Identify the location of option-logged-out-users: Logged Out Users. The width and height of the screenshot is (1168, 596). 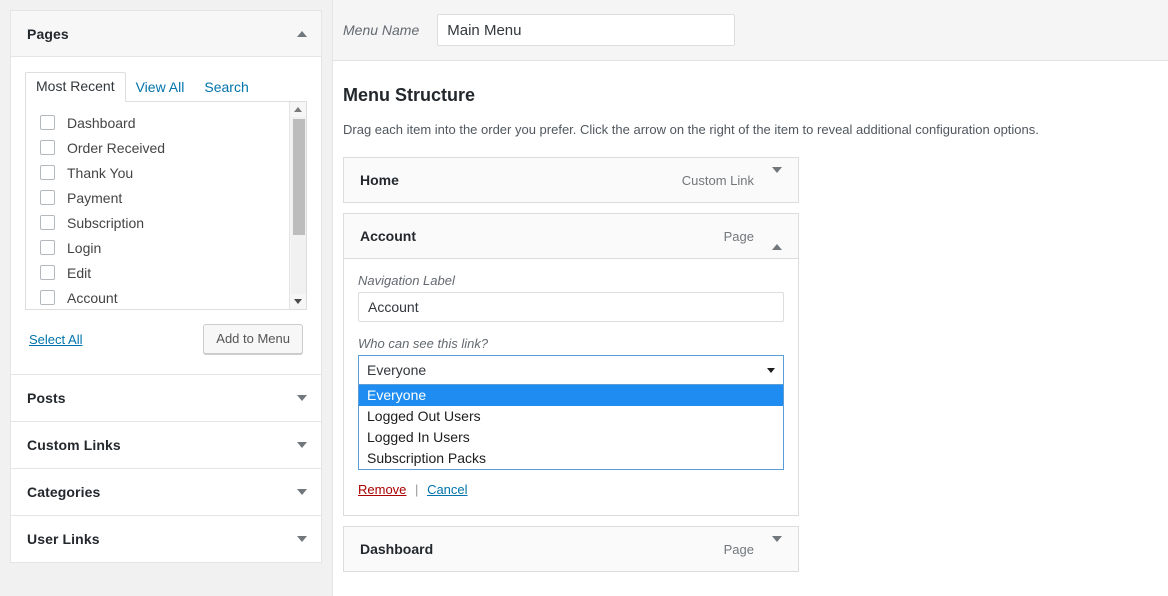
(571, 416).